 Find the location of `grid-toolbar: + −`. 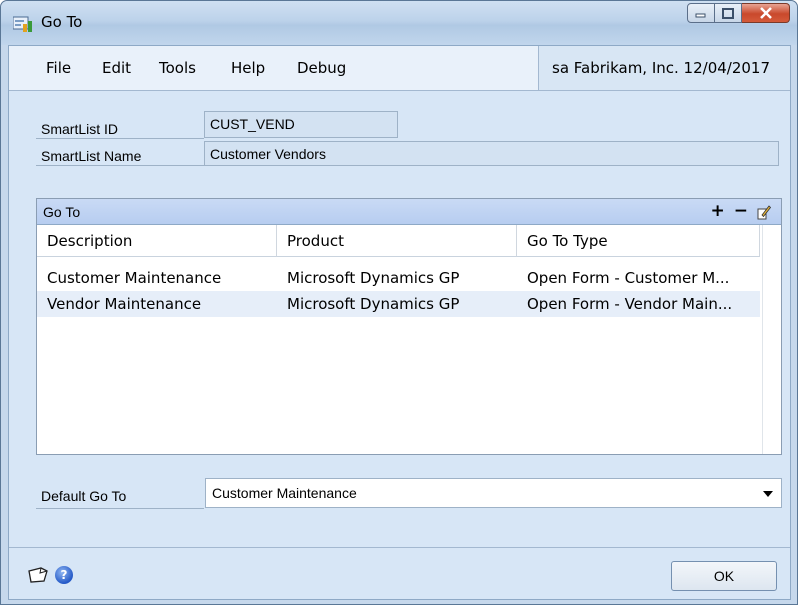

grid-toolbar: + − is located at coordinates (741, 213).